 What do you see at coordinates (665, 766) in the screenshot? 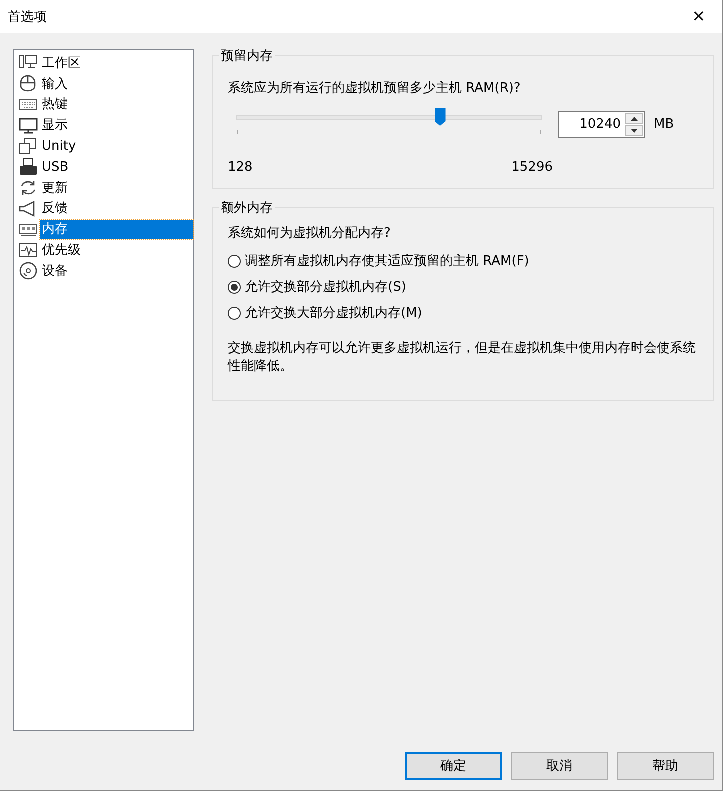
I see `dialog-button: 帮助` at bounding box center [665, 766].